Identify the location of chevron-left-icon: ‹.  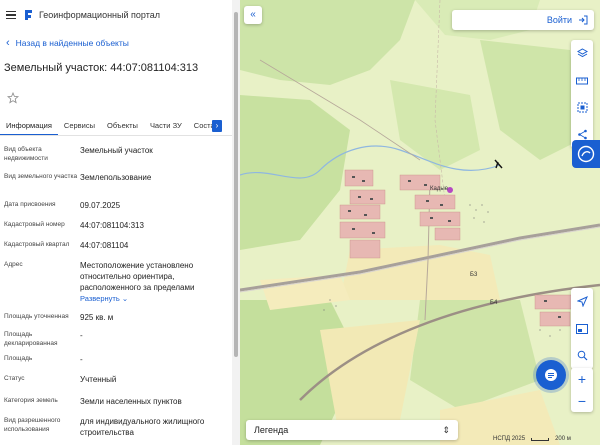
(8, 43).